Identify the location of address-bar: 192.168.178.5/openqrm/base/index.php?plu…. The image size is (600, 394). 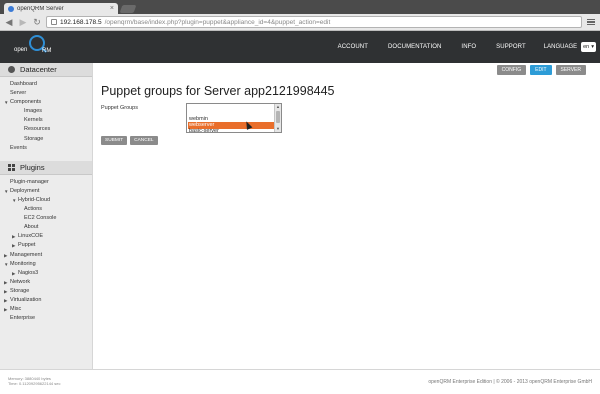
(314, 22).